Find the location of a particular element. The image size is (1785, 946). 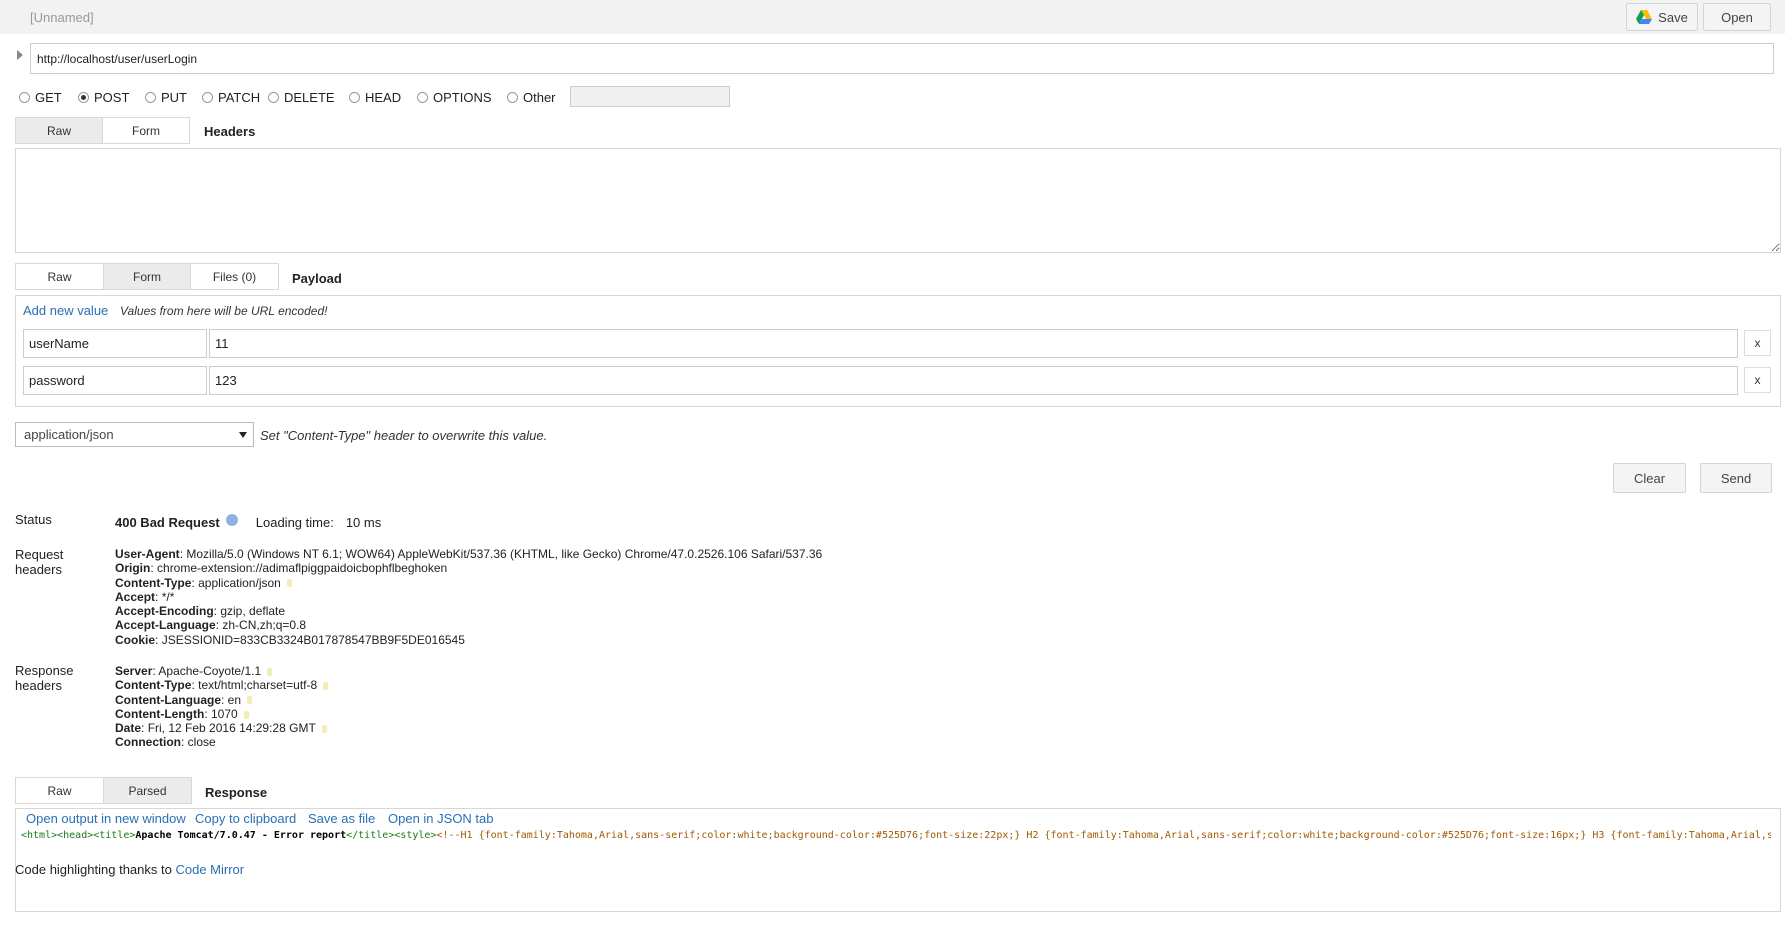

content-type-select: application/json is located at coordinates (134, 434).